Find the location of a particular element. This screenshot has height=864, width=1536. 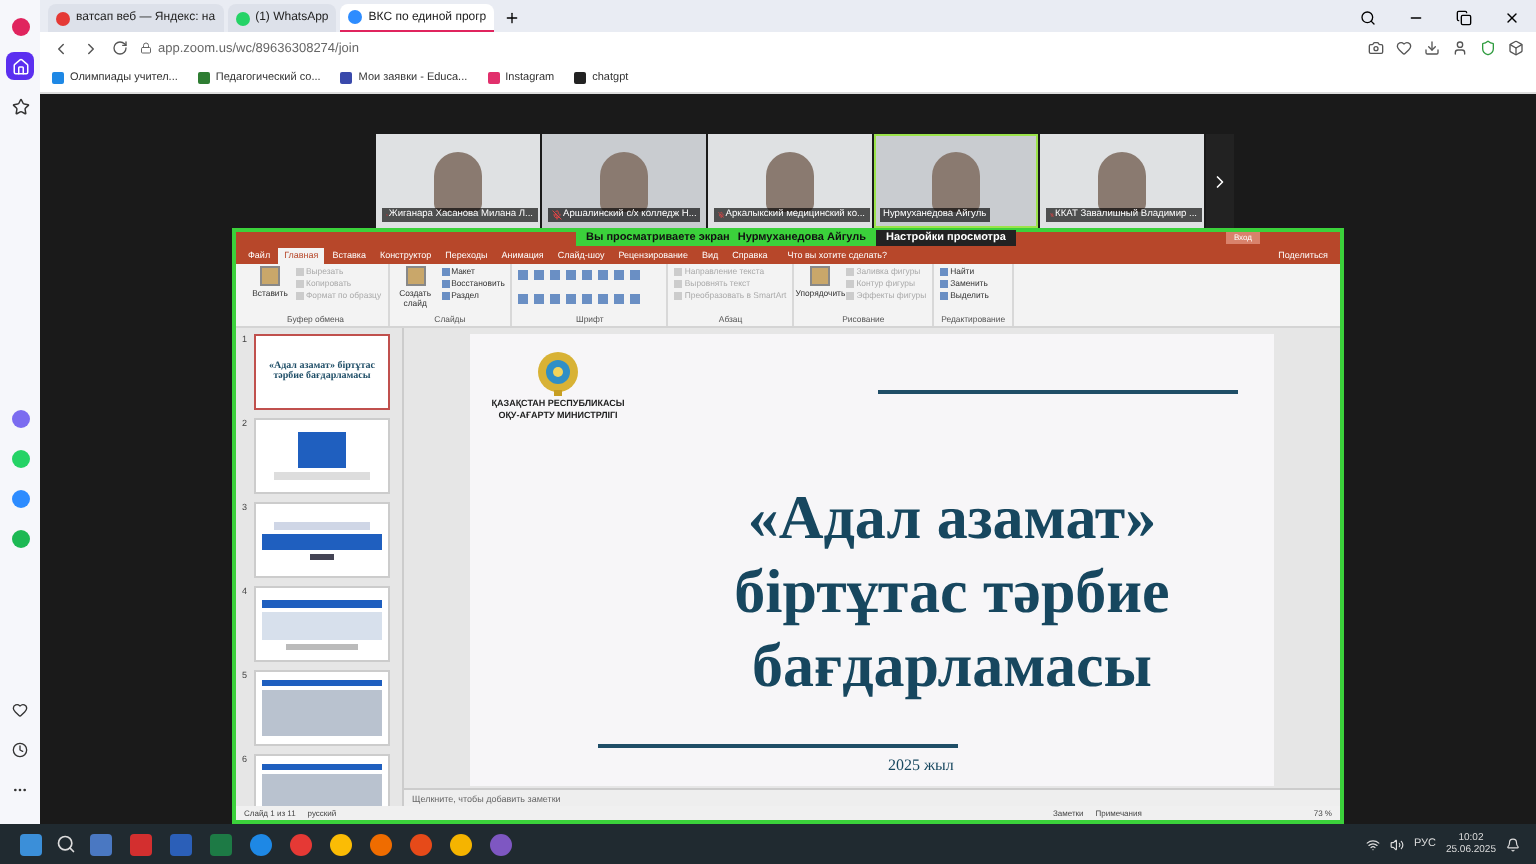

close-icon is located at coordinates (1512, 18).